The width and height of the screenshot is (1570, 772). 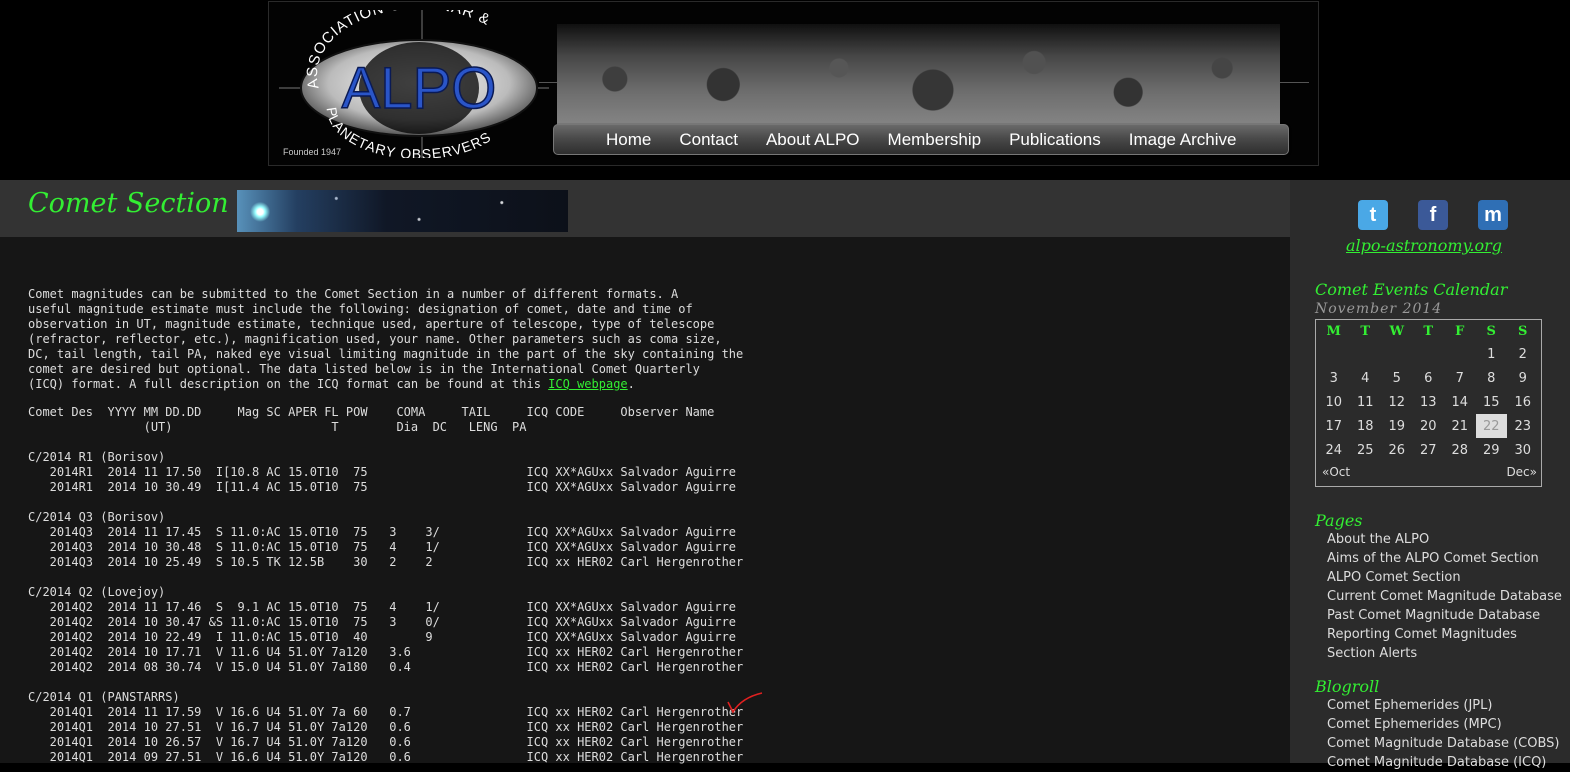 I want to click on moon-image, so click(x=918, y=79).